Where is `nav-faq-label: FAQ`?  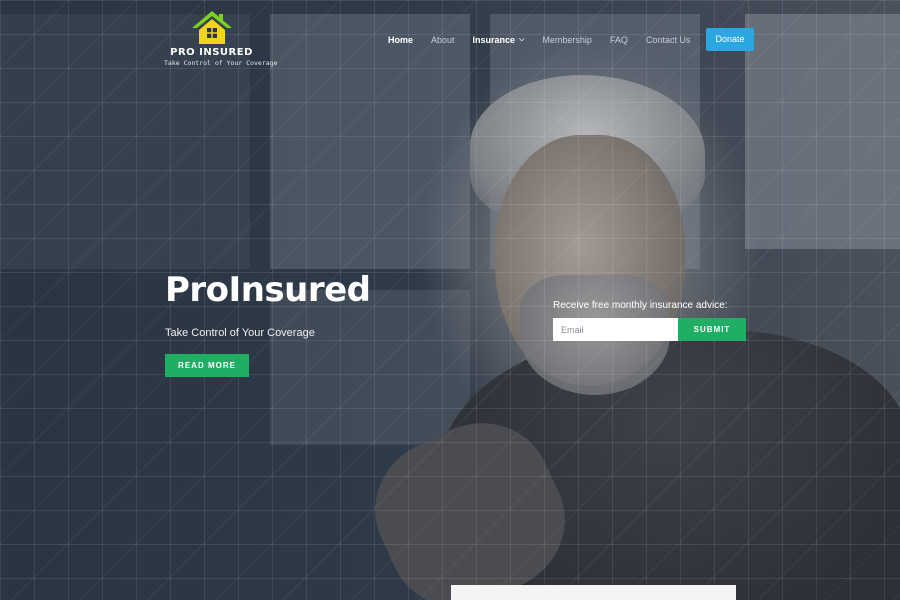
nav-faq-label: FAQ is located at coordinates (618, 39).